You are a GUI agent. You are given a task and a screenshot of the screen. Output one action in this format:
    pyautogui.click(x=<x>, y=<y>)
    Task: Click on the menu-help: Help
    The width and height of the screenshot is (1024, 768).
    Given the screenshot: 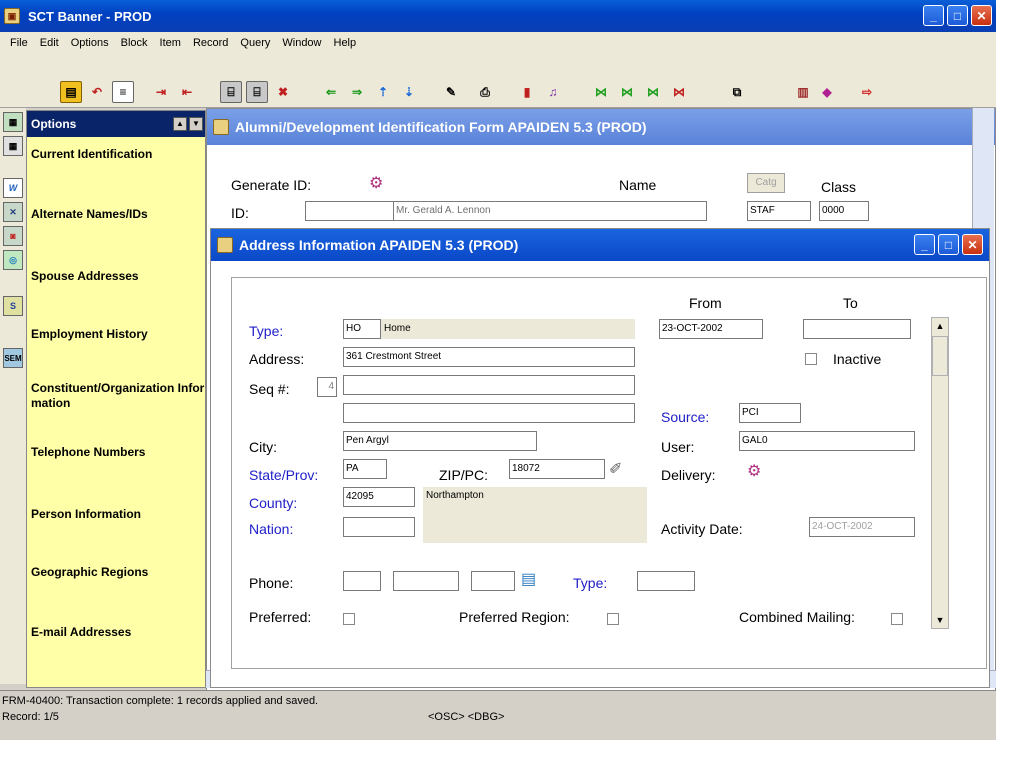 What is the action you would take?
    pyautogui.click(x=345, y=43)
    